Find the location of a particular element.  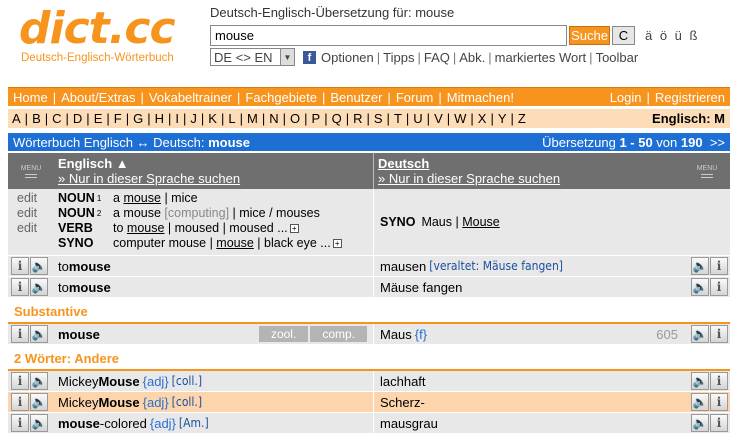

alpha-letter-x: X is located at coordinates (482, 118).